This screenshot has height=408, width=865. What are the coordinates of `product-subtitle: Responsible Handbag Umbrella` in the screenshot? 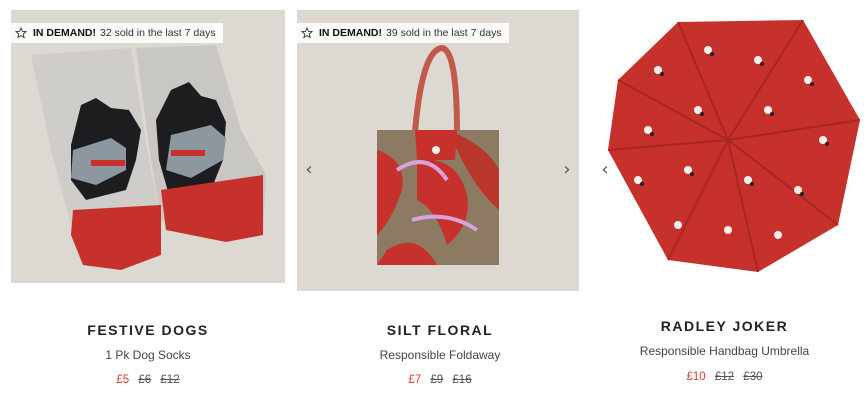 It's located at (724, 351).